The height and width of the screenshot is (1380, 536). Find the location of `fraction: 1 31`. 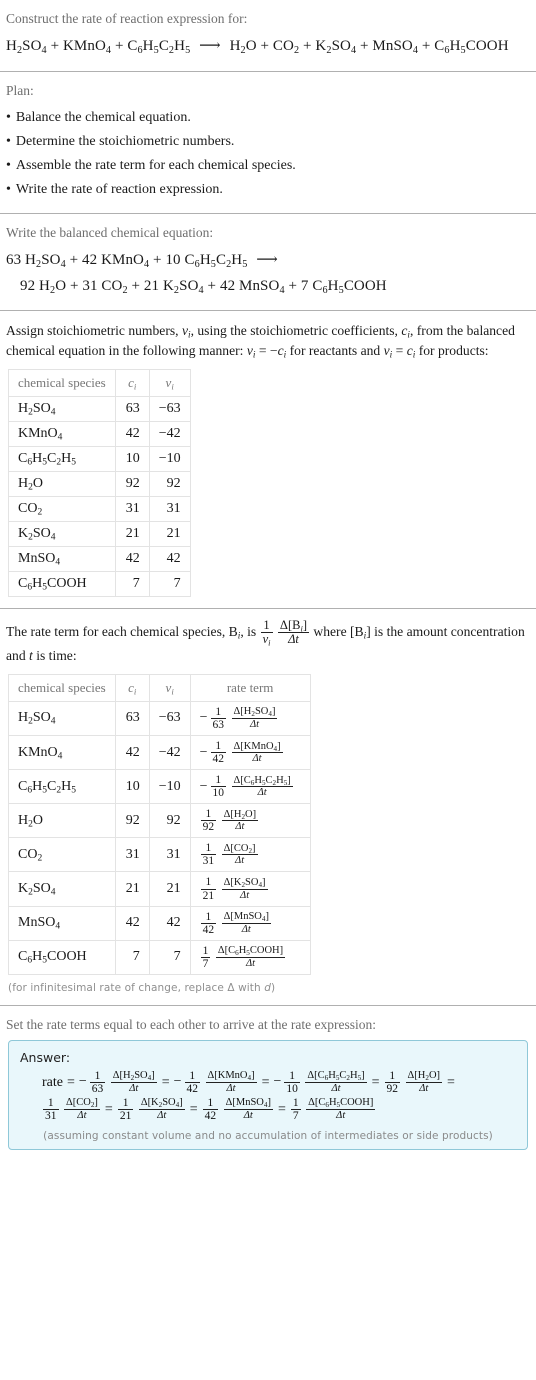

fraction: 1 31 is located at coordinates (208, 855).